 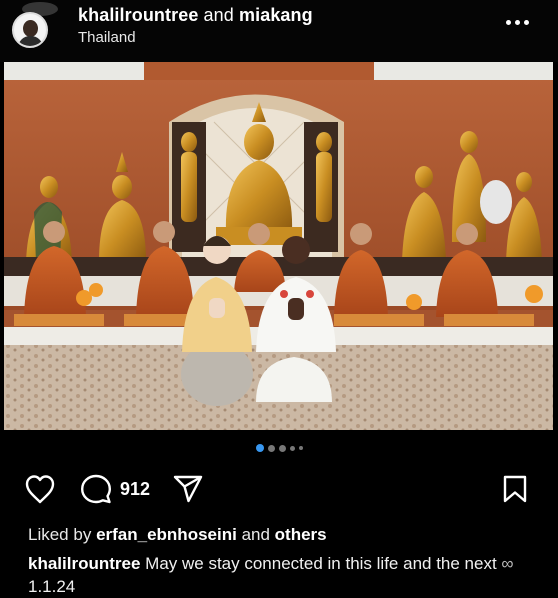 What do you see at coordinates (255, 534) in the screenshot?
I see `likes-connector: and` at bounding box center [255, 534].